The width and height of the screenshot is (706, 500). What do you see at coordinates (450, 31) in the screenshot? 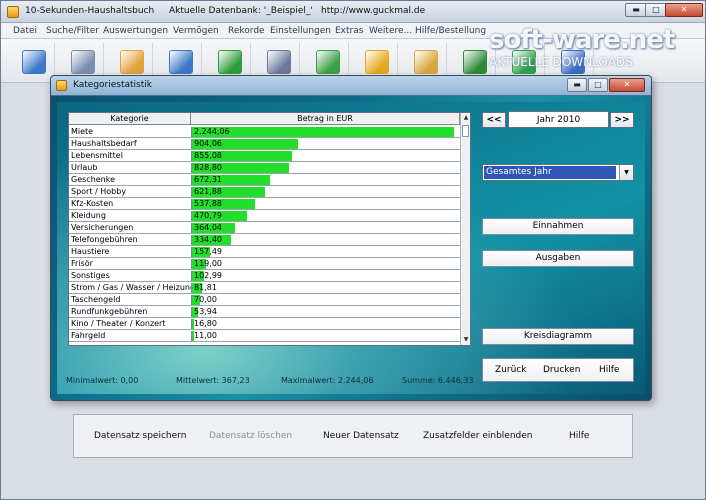
I see `menu-item-8: Hilfe/Bestellung` at bounding box center [450, 31].